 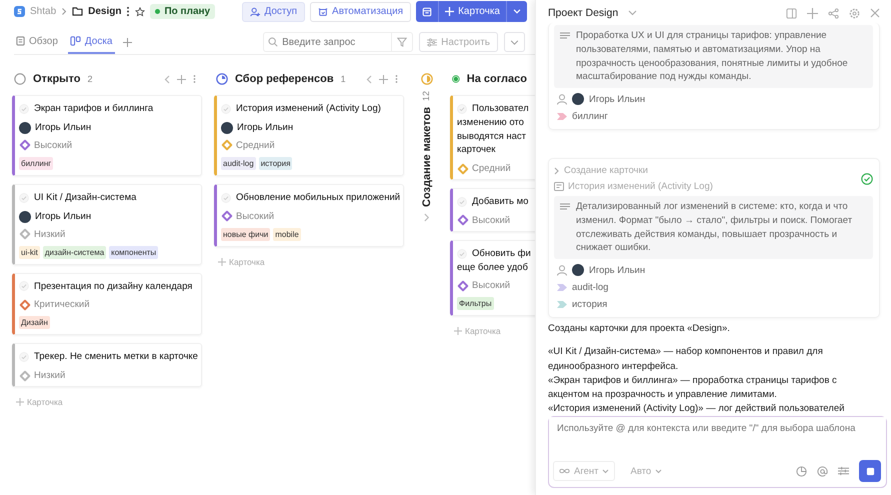 What do you see at coordinates (327, 42) in the screenshot?
I see `search-field: Введите запрос` at bounding box center [327, 42].